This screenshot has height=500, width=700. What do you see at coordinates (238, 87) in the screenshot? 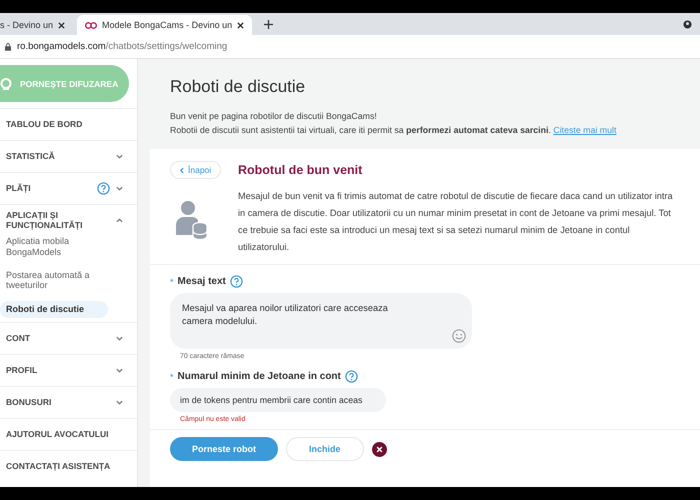
I see `page-title: Roboti de discutie` at bounding box center [238, 87].